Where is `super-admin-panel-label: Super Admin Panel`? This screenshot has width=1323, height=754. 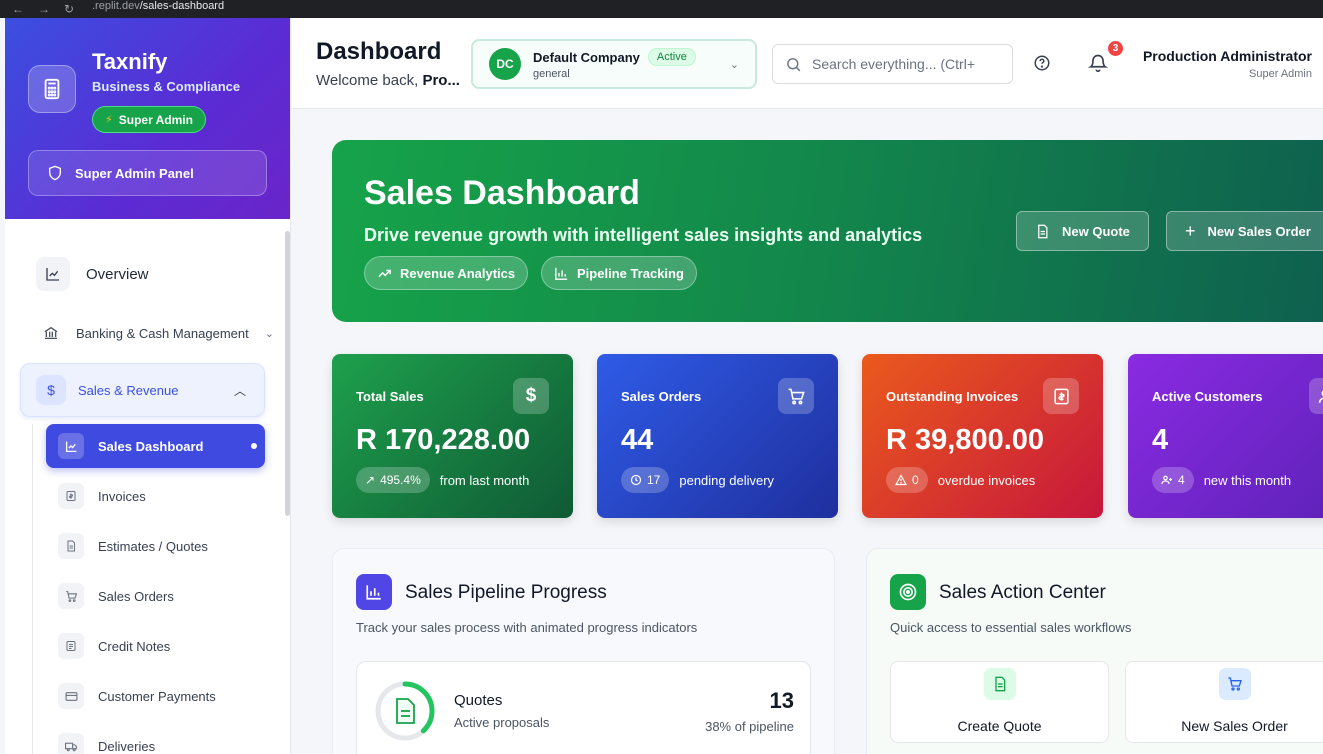 super-admin-panel-label: Super Admin Panel is located at coordinates (134, 173).